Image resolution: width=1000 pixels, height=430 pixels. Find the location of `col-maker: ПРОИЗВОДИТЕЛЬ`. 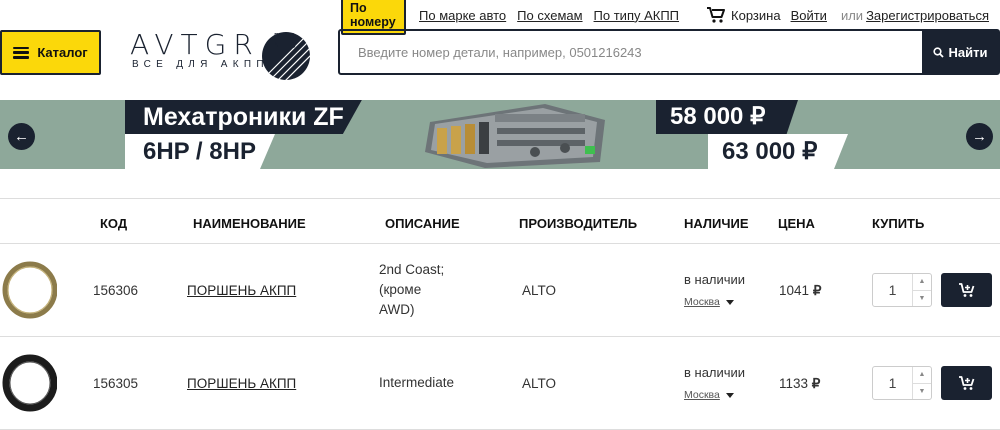

col-maker: ПРОИЗВОДИТЕЛЬ is located at coordinates (578, 223).